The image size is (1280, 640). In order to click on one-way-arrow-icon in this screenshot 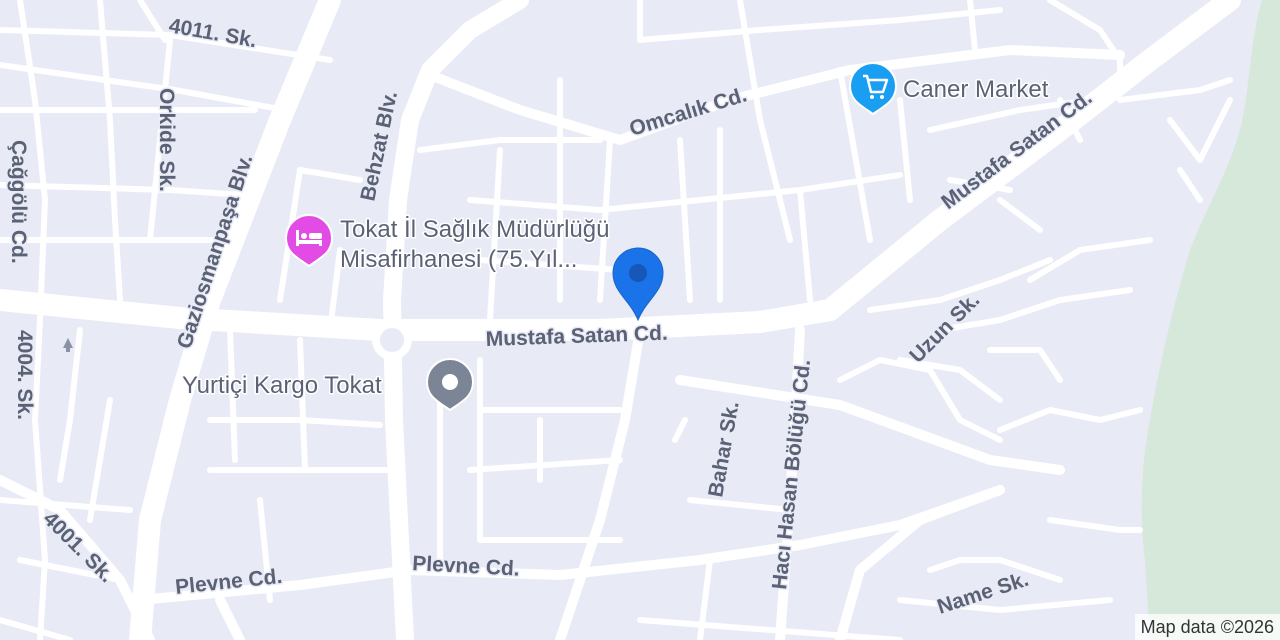, I will do `click(68, 345)`.